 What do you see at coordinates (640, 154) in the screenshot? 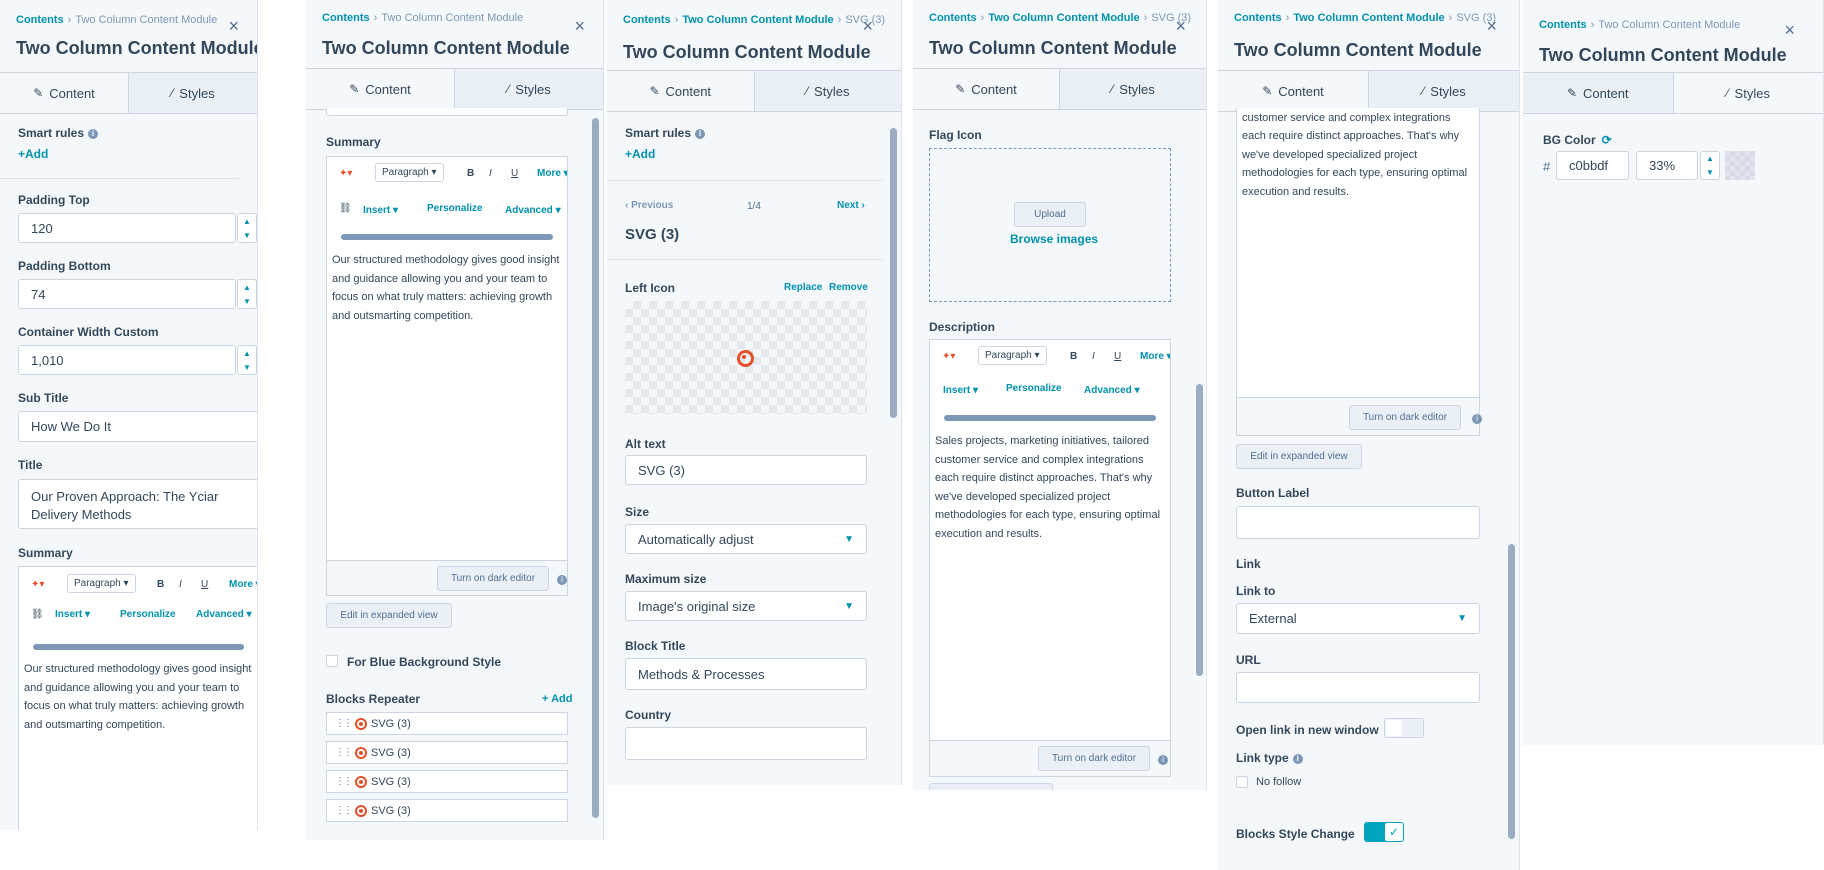
I see `add-smart-rule-link: +Add` at bounding box center [640, 154].